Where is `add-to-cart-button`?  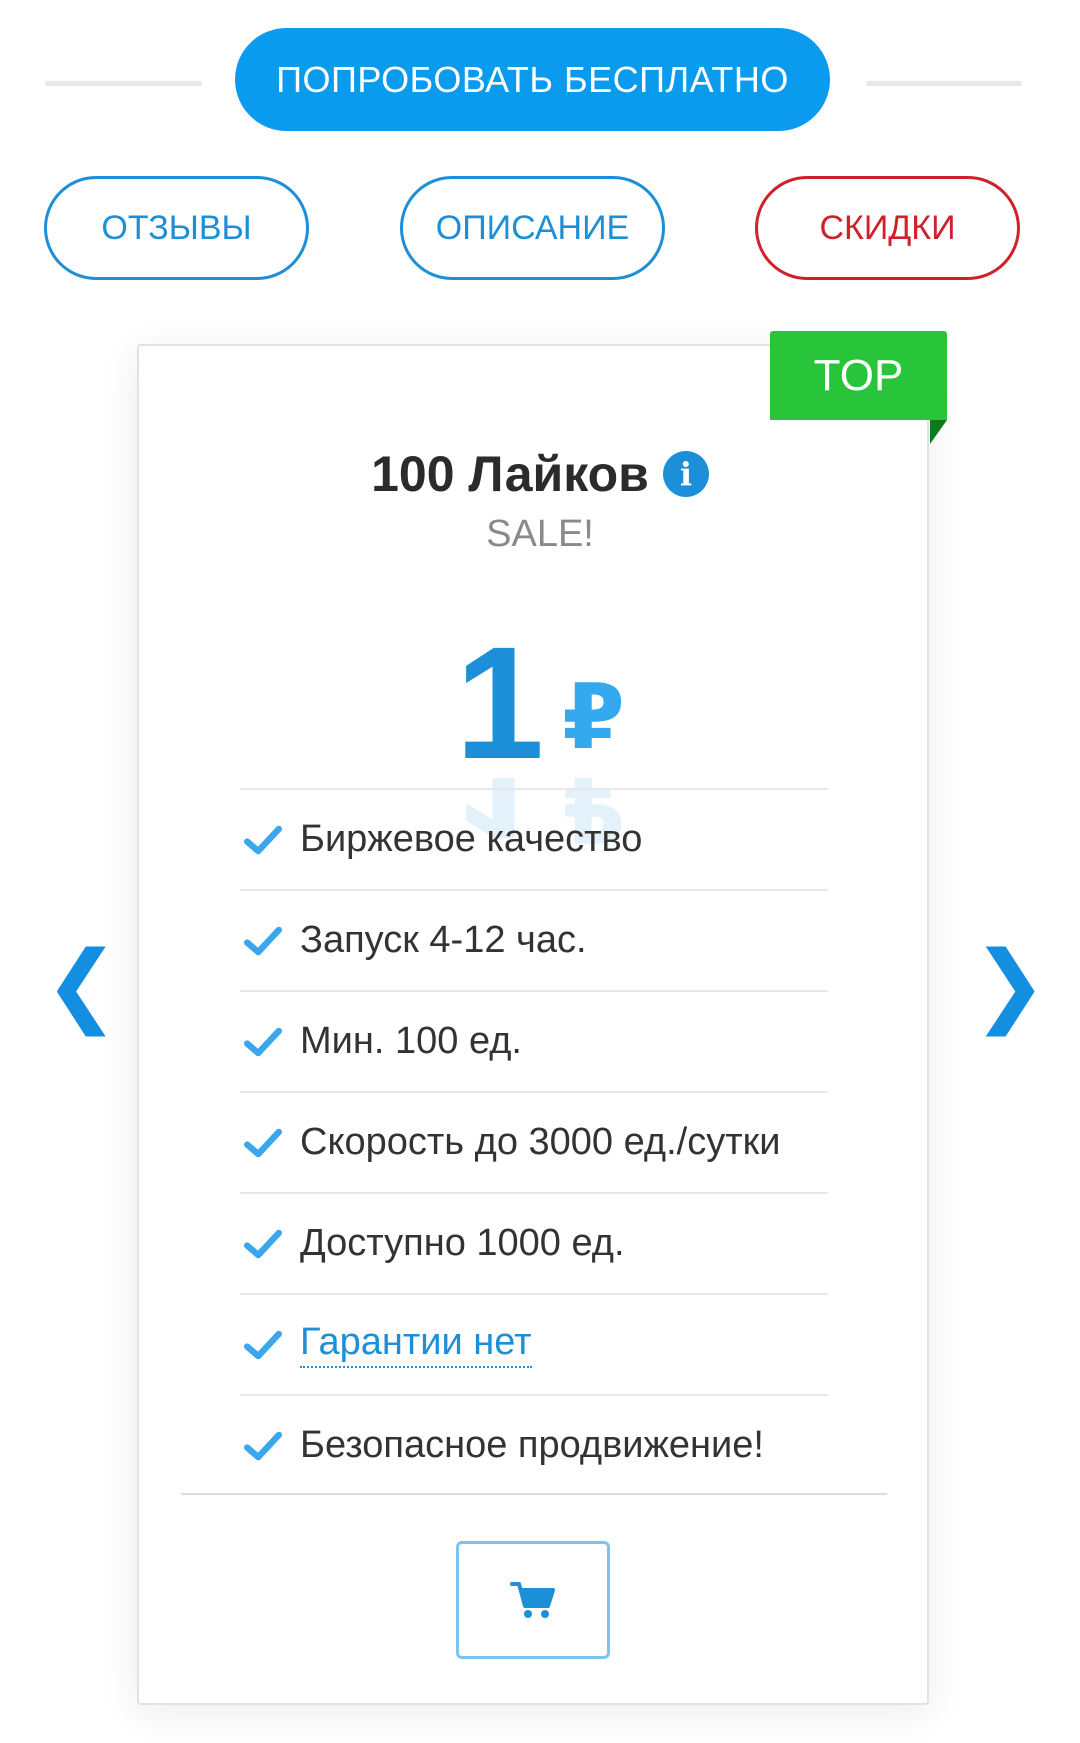
add-to-cart-button is located at coordinates (533, 1600).